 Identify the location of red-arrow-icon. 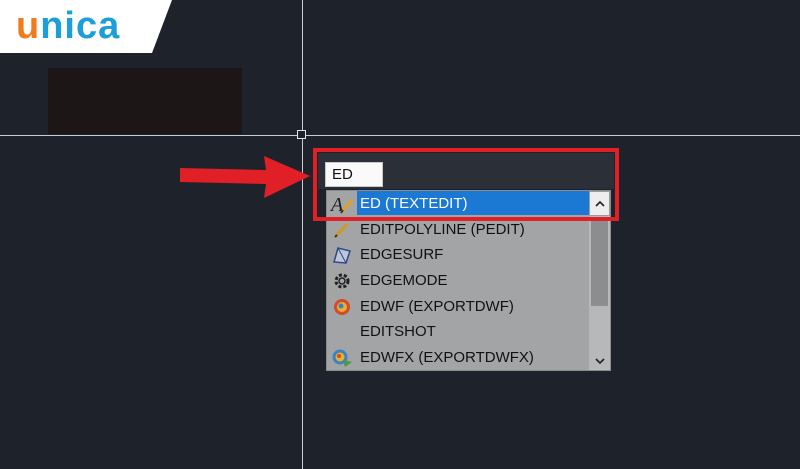
(245, 177).